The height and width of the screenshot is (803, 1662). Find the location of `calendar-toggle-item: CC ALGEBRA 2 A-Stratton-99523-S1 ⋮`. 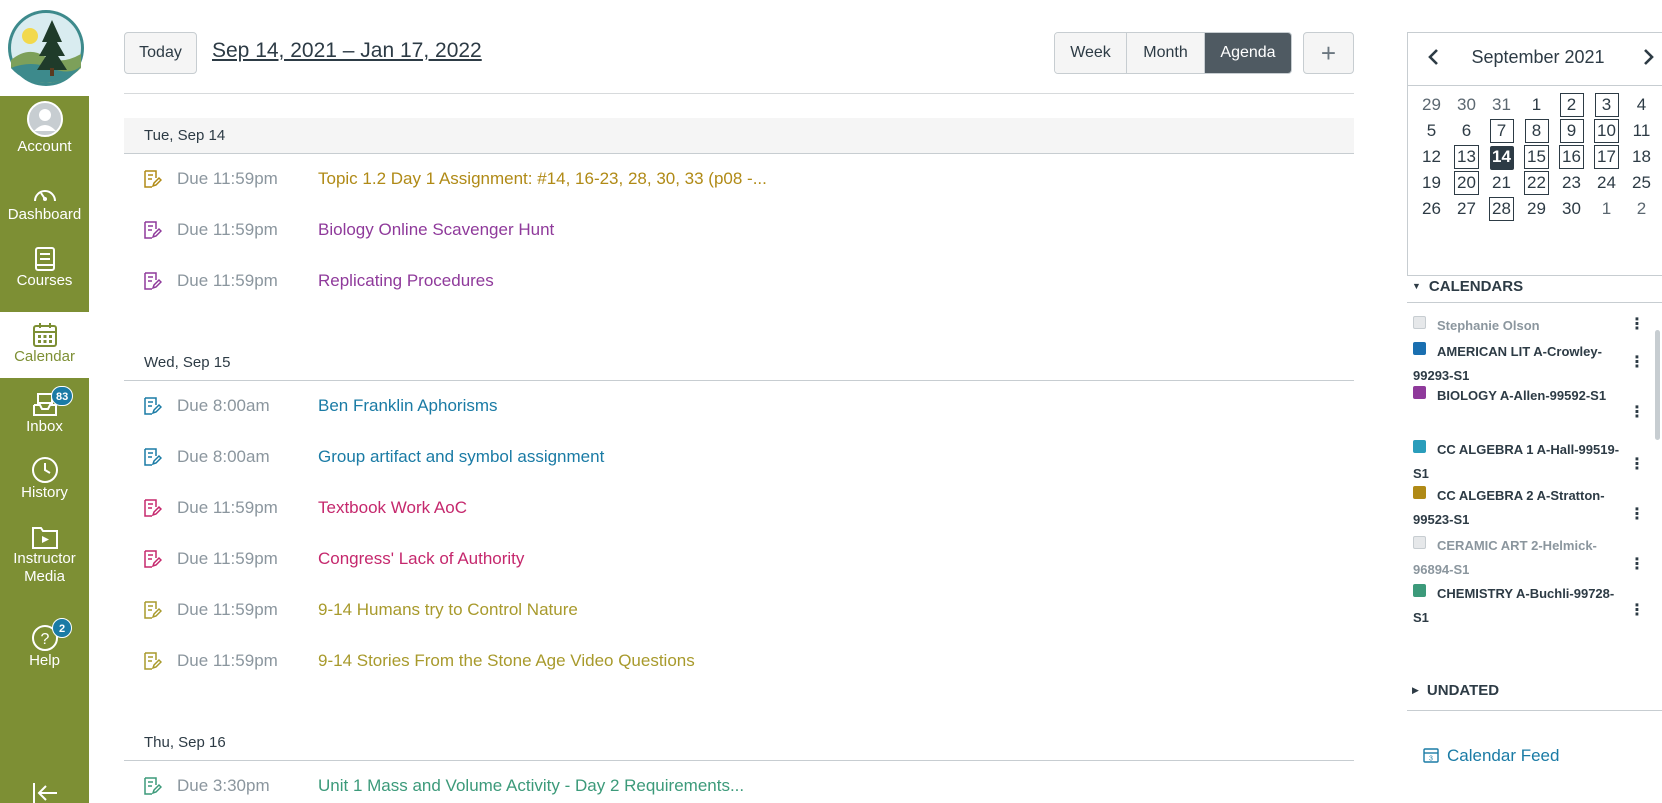

calendar-toggle-item: CC ALGEBRA 2 A-Stratton-99523-S1 ⋮ is located at coordinates (1529, 505).